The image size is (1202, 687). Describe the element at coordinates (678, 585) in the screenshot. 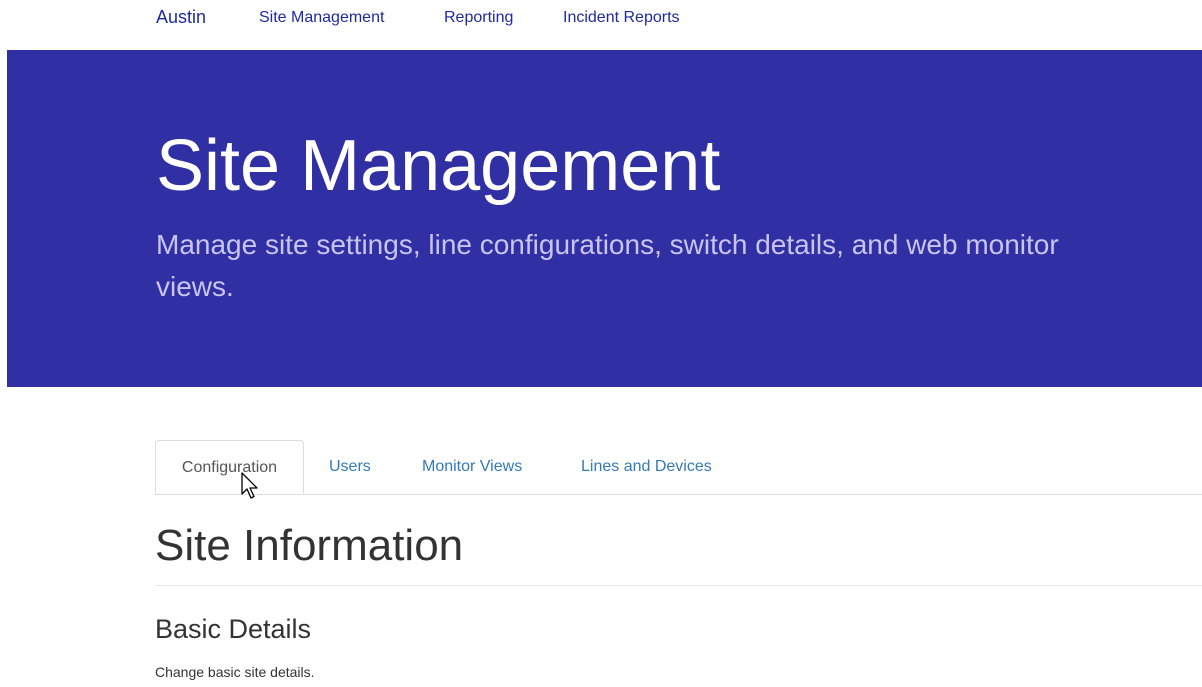

I see `section-divider` at that location.